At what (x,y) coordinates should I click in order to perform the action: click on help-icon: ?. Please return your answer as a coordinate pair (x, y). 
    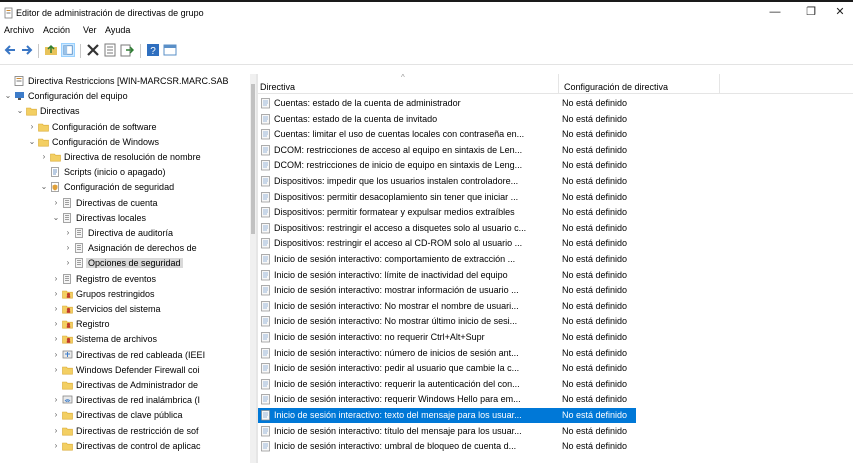
    Looking at the image, I should click on (153, 50).